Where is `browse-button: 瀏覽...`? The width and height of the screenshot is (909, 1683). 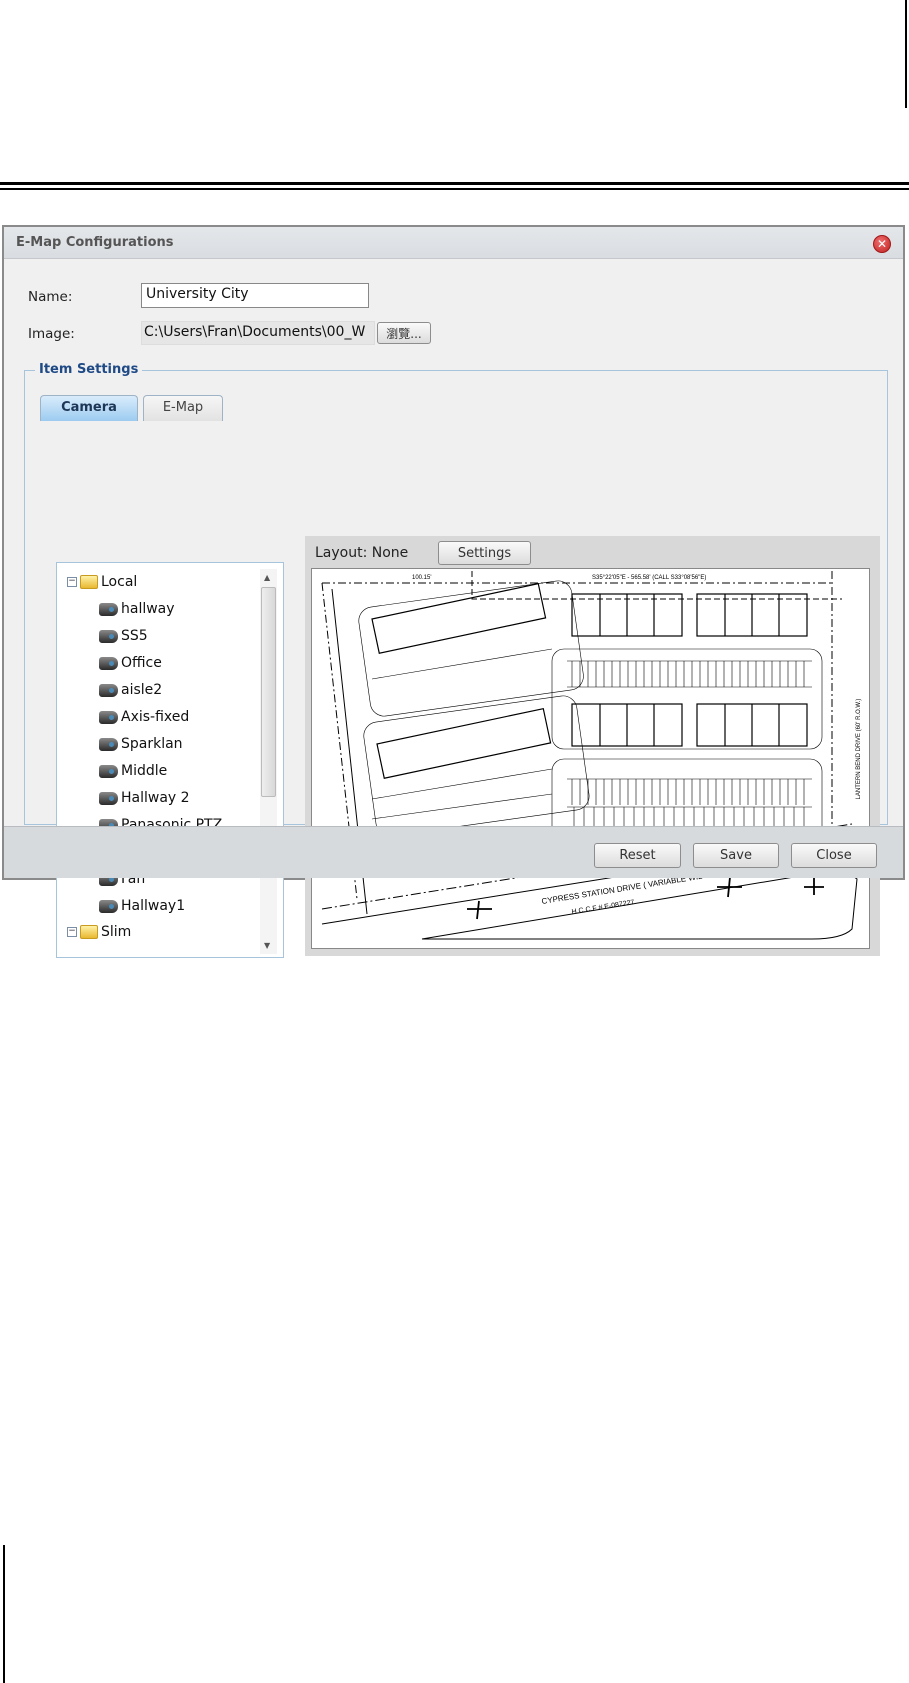
browse-button: 瀏覽... is located at coordinates (404, 333).